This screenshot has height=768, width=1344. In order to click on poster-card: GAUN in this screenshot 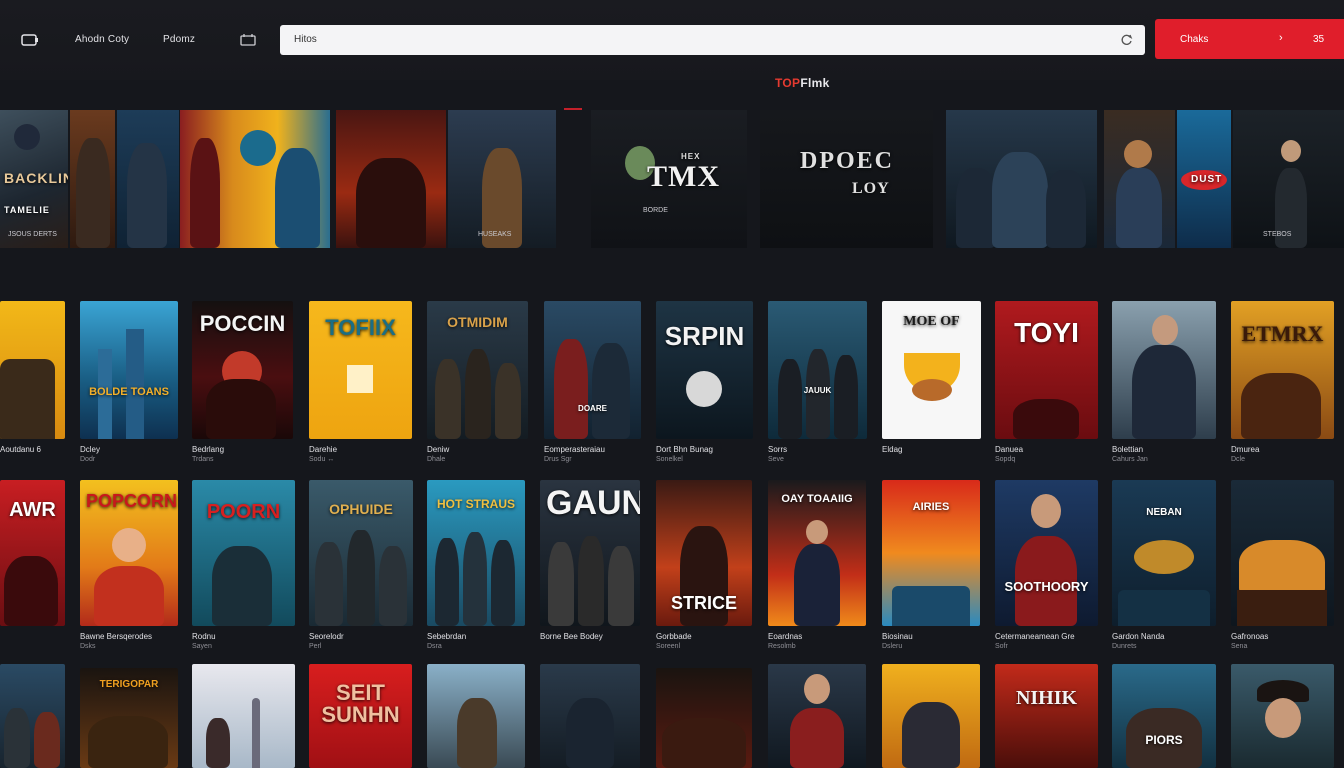, I will do `click(590, 553)`.